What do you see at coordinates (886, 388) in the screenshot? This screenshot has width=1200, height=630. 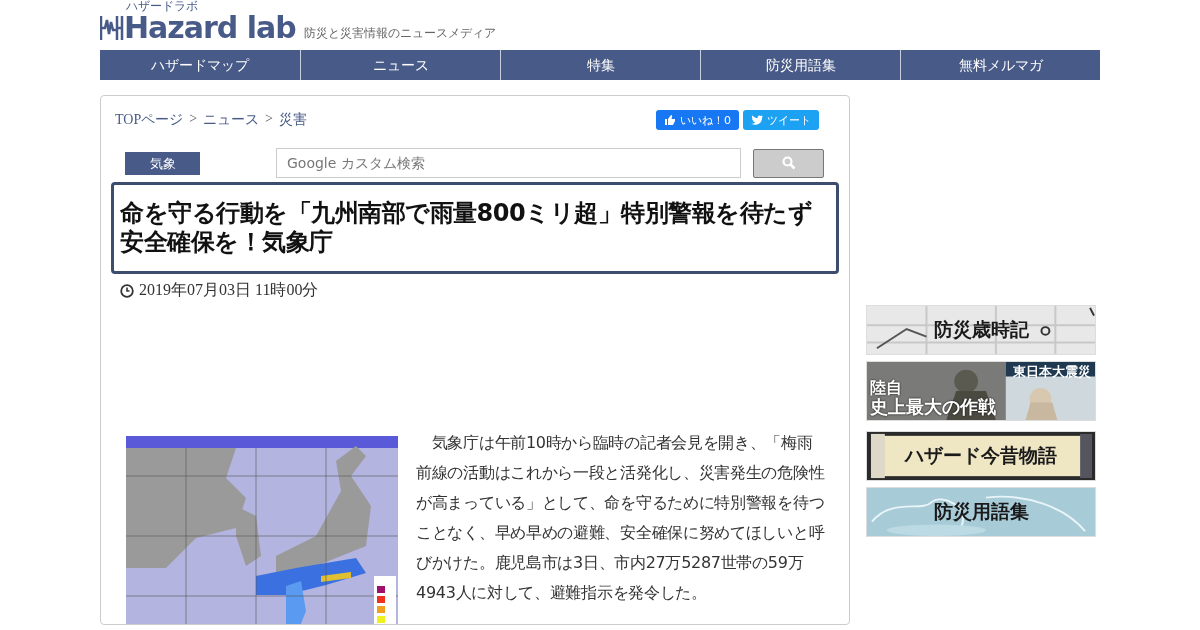 I see `banner-caption: 陸自` at bounding box center [886, 388].